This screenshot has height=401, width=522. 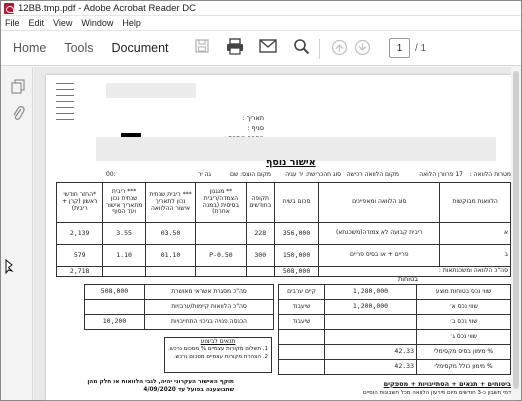 What do you see at coordinates (170, 255) in the screenshot?
I see `row-b-rate: 01.10` at bounding box center [170, 255].